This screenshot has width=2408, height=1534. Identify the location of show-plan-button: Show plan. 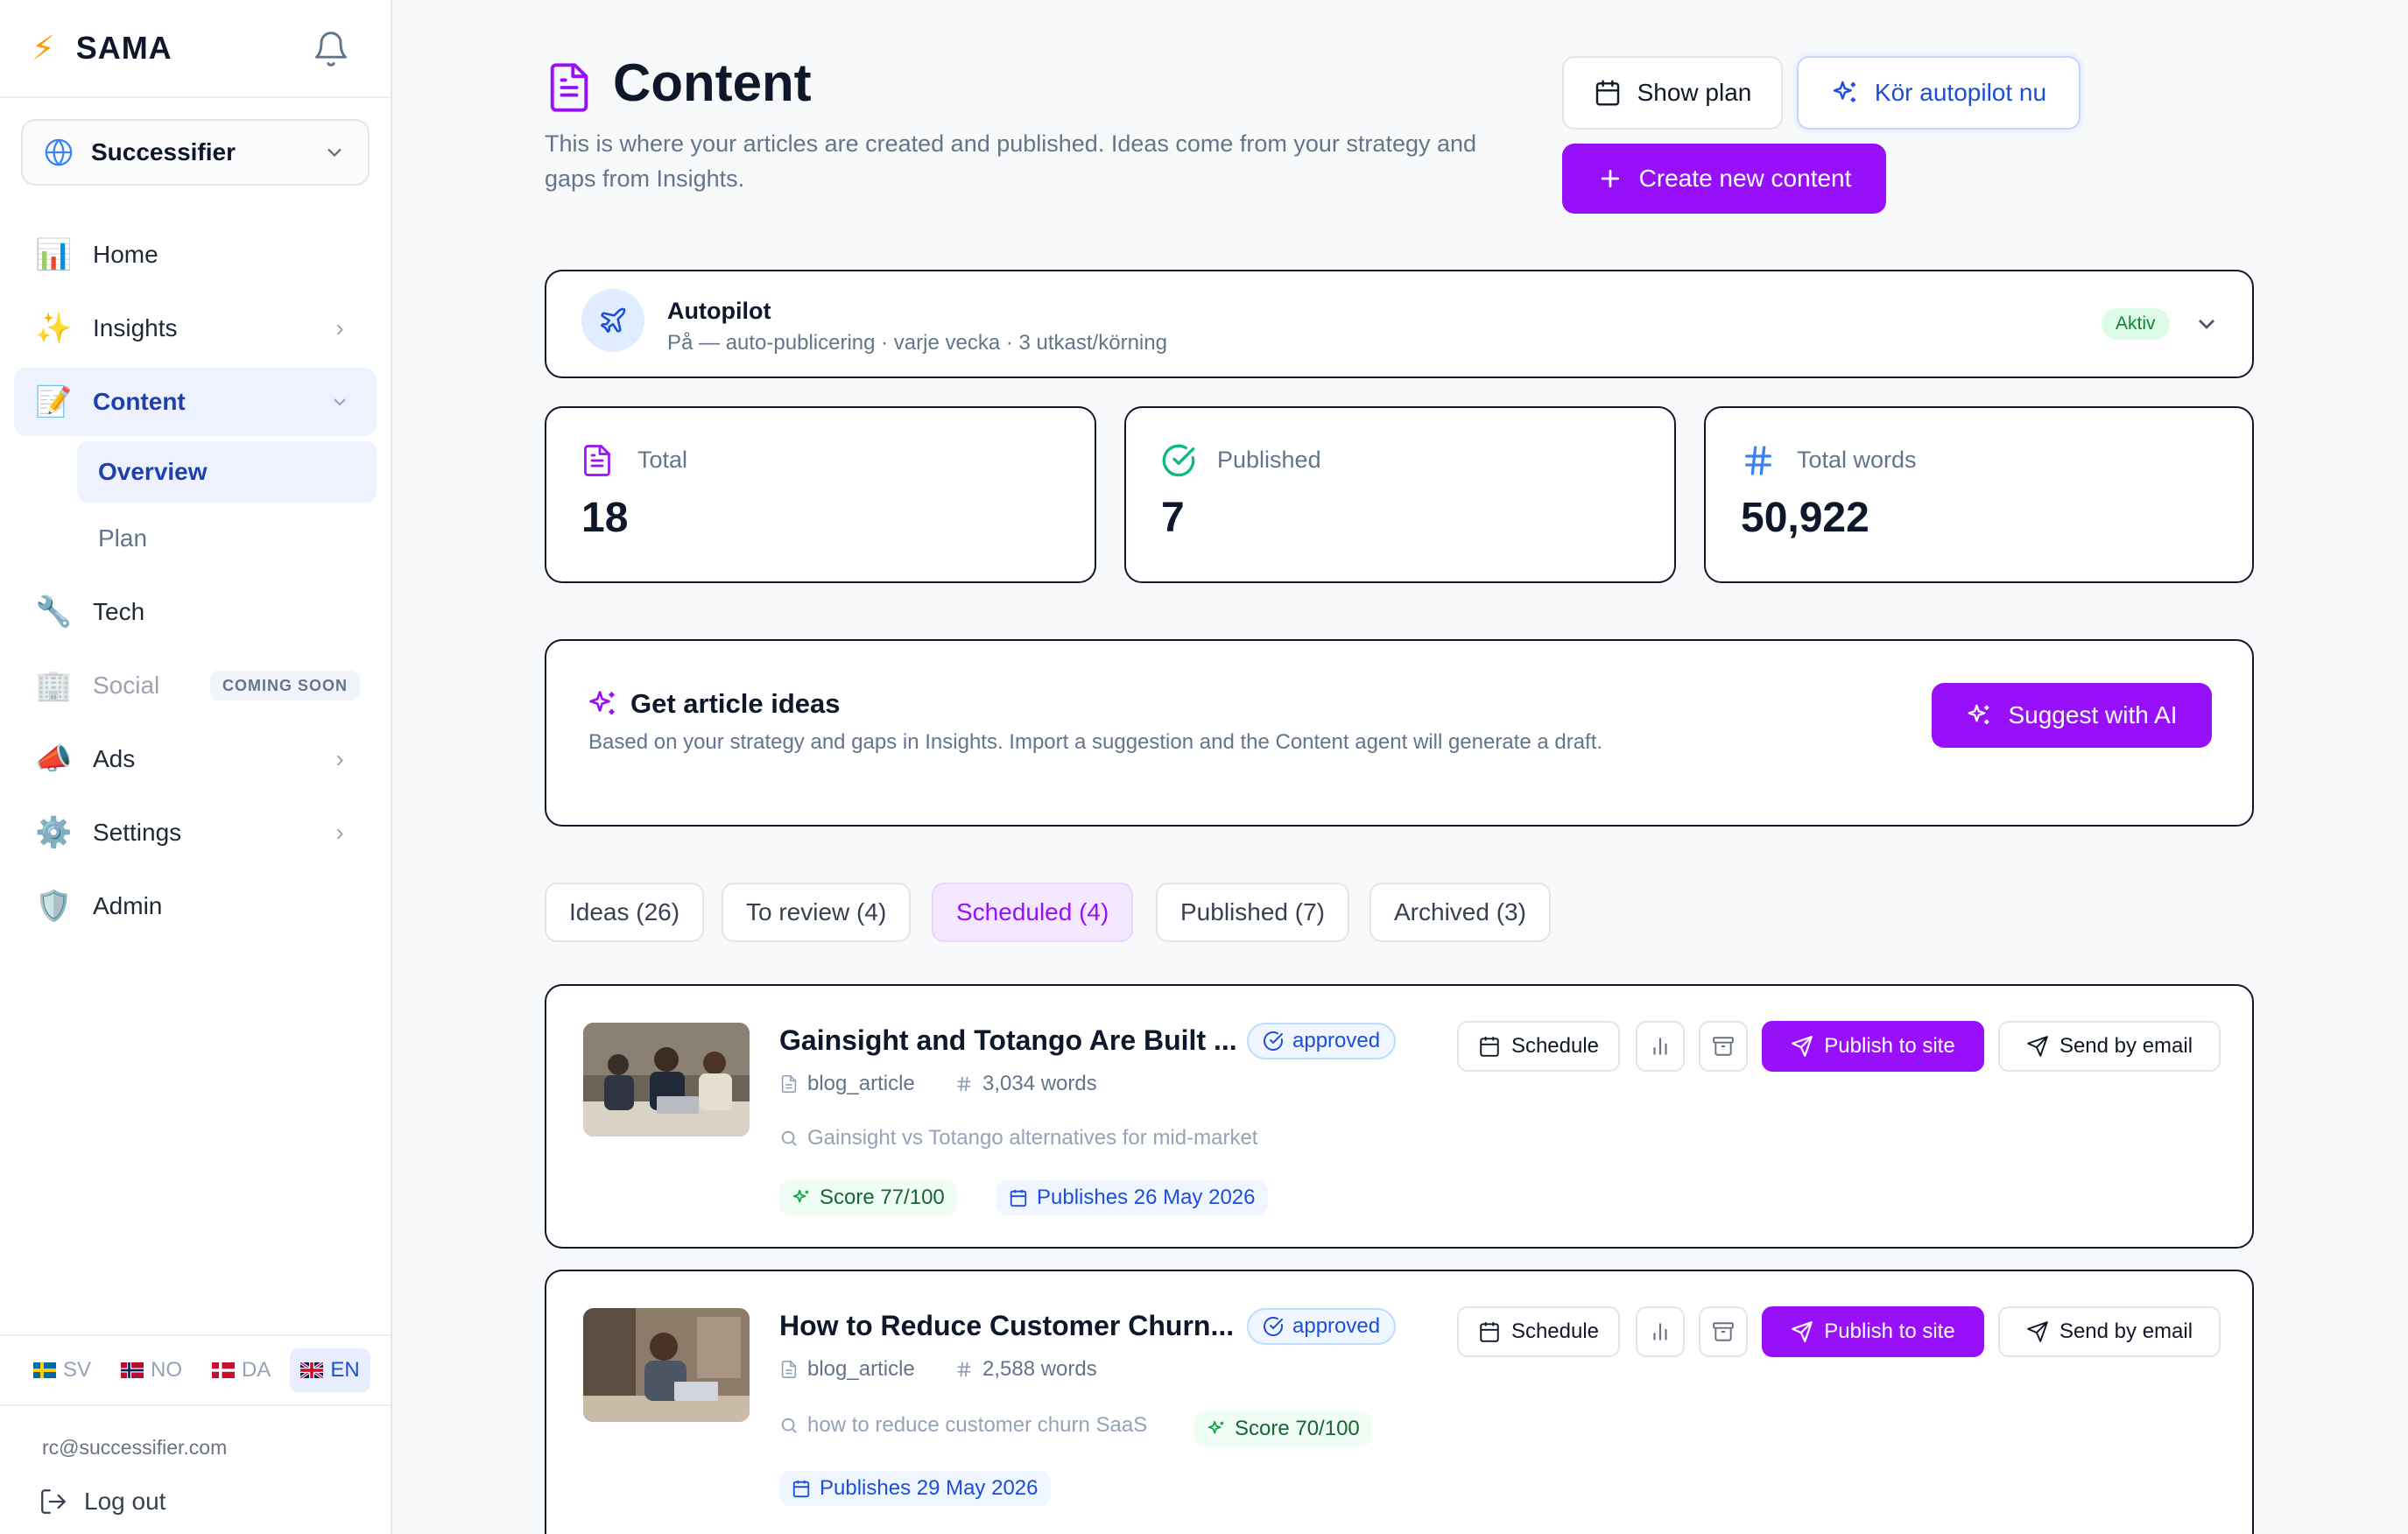
(1672, 93).